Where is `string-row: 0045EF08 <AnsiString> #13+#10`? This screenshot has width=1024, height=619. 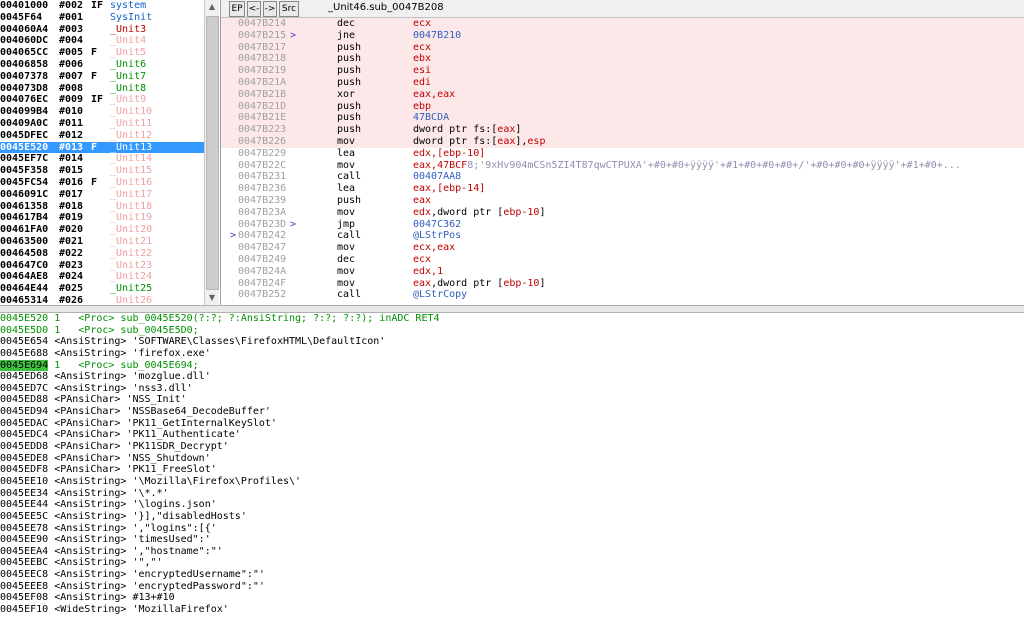 string-row: 0045EF08 <AnsiString> #13+#10 is located at coordinates (512, 598).